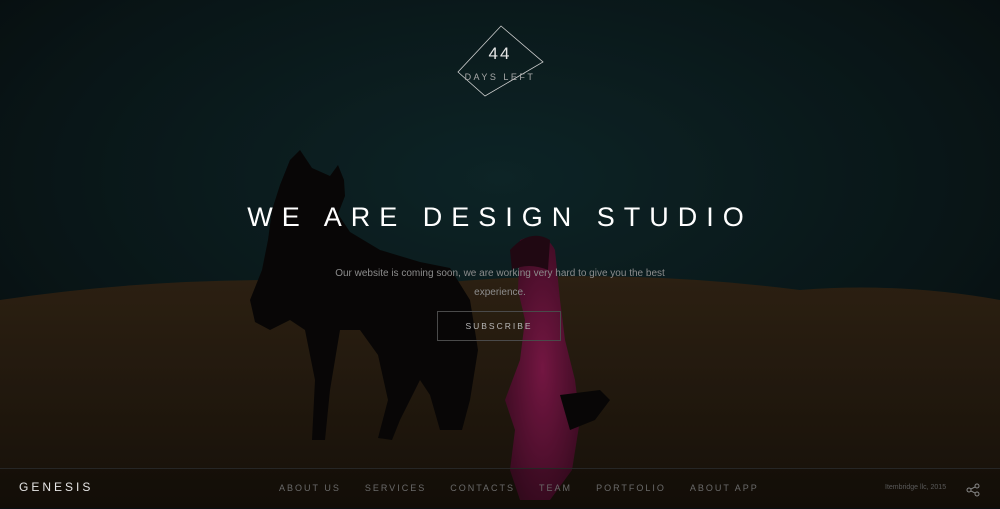 Image resolution: width=1000 pixels, height=509 pixels. I want to click on nav-item-about-us: ABOUT US, so click(310, 490).